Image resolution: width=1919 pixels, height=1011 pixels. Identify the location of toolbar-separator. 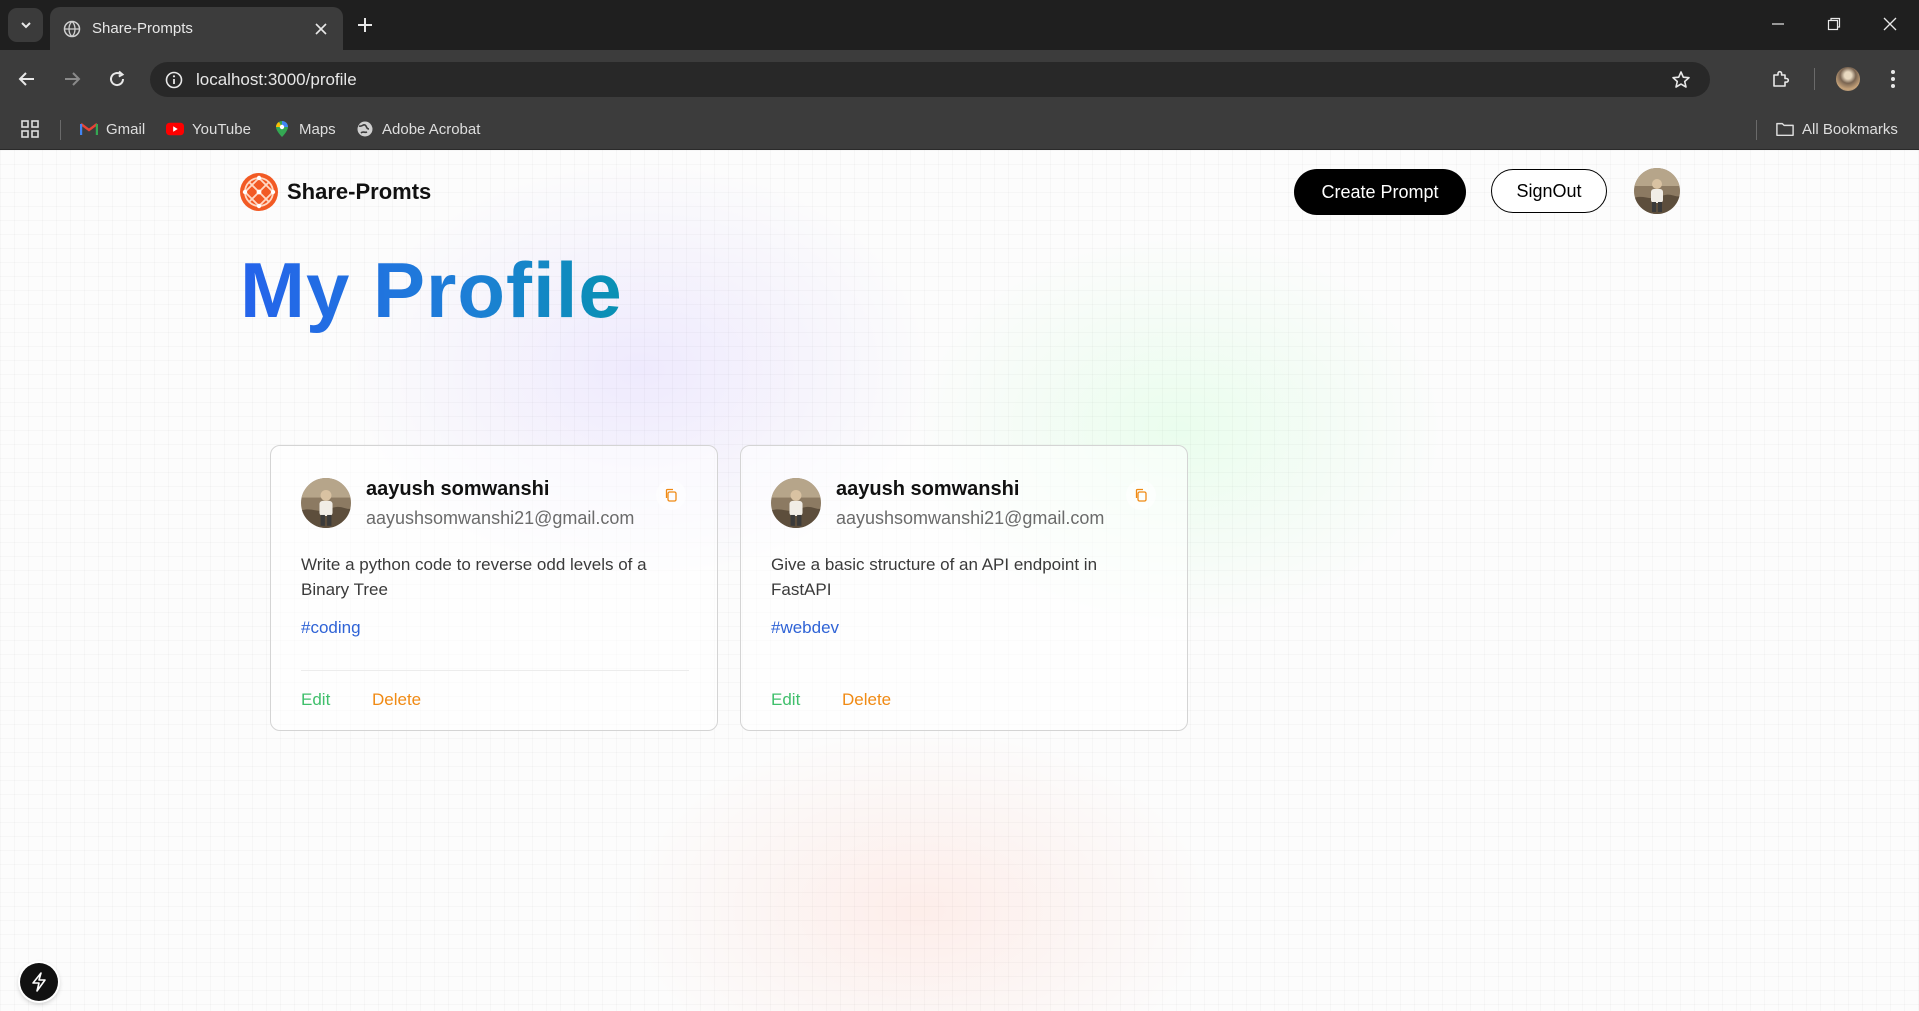
(1814, 79).